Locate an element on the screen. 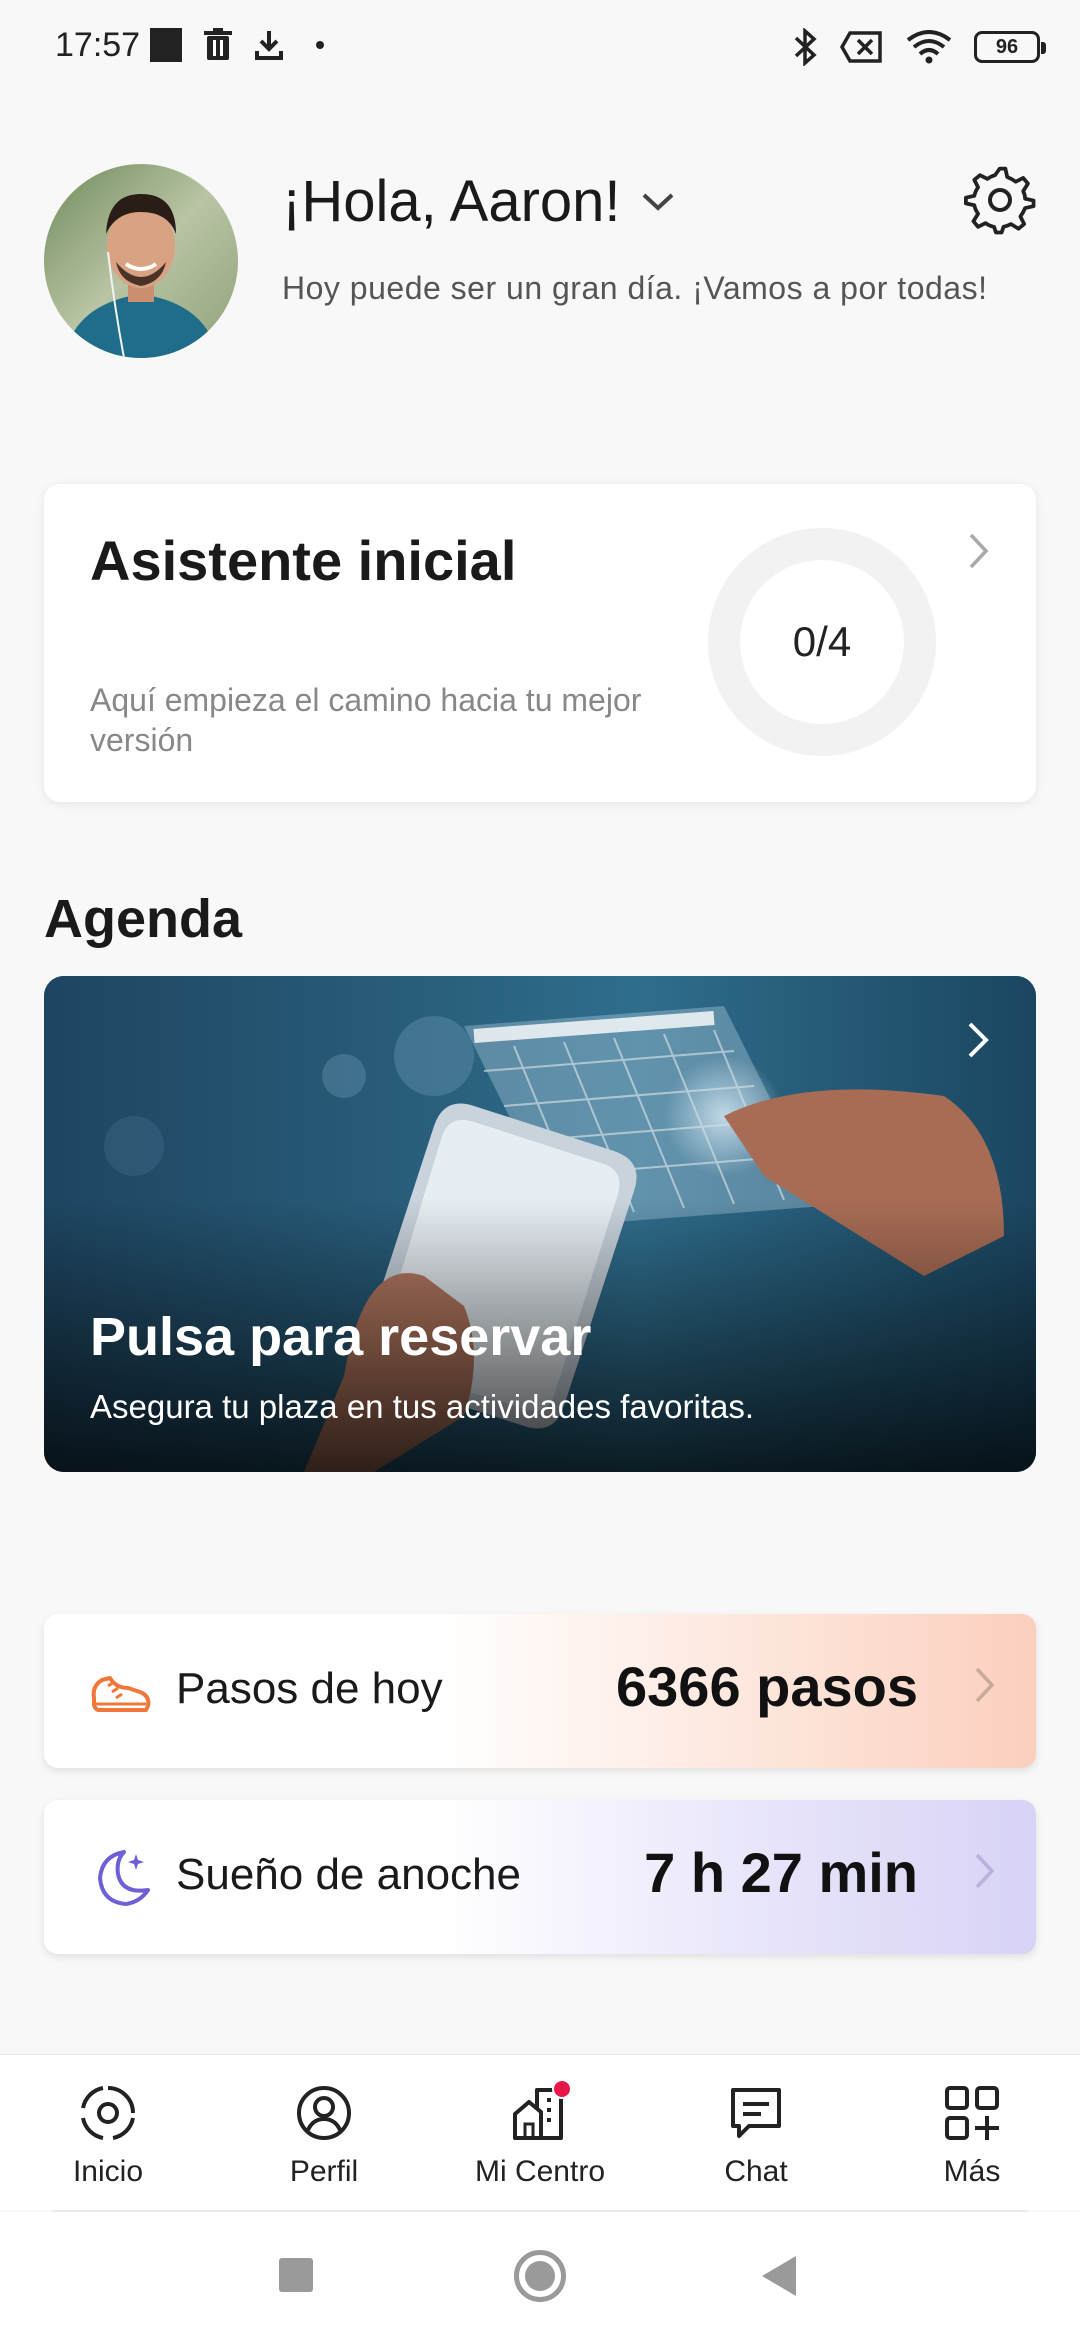  dot-icon is located at coordinates (320, 45).